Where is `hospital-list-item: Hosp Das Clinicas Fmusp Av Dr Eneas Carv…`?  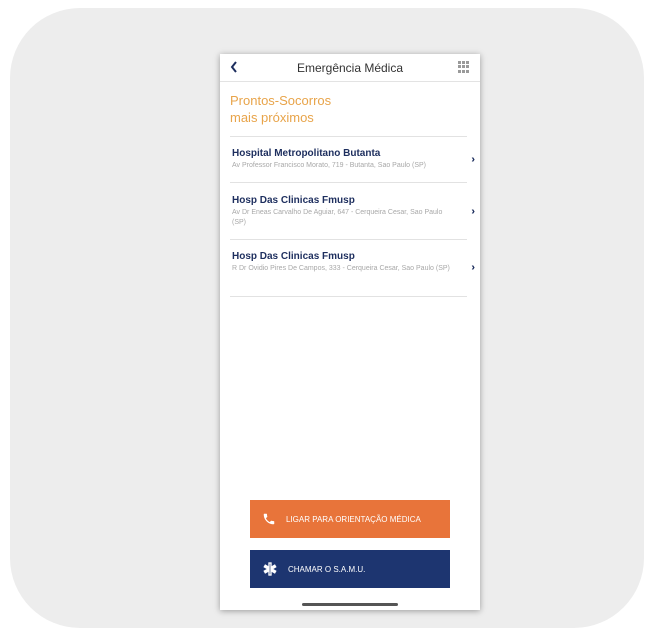 hospital-list-item: Hosp Das Clinicas Fmusp Av Dr Eneas Carv… is located at coordinates (353, 211).